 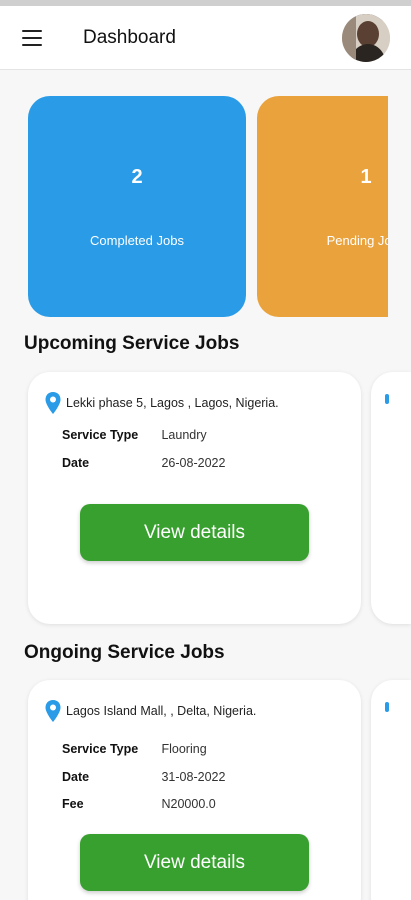 I want to click on user-avatar, so click(x=366, y=38).